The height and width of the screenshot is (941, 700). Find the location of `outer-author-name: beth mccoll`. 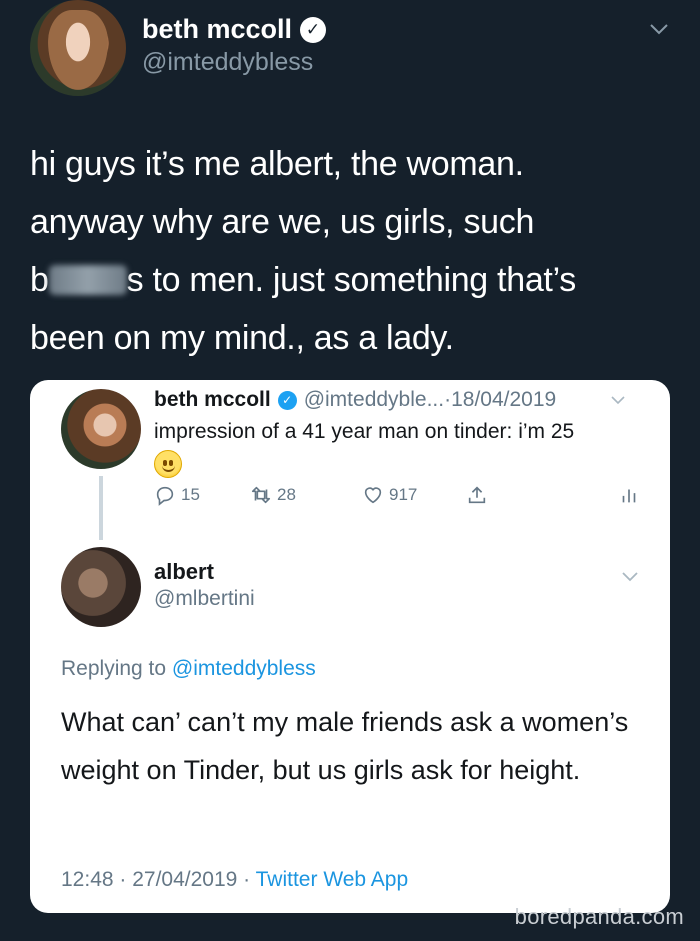

outer-author-name: beth mccoll is located at coordinates (217, 29).